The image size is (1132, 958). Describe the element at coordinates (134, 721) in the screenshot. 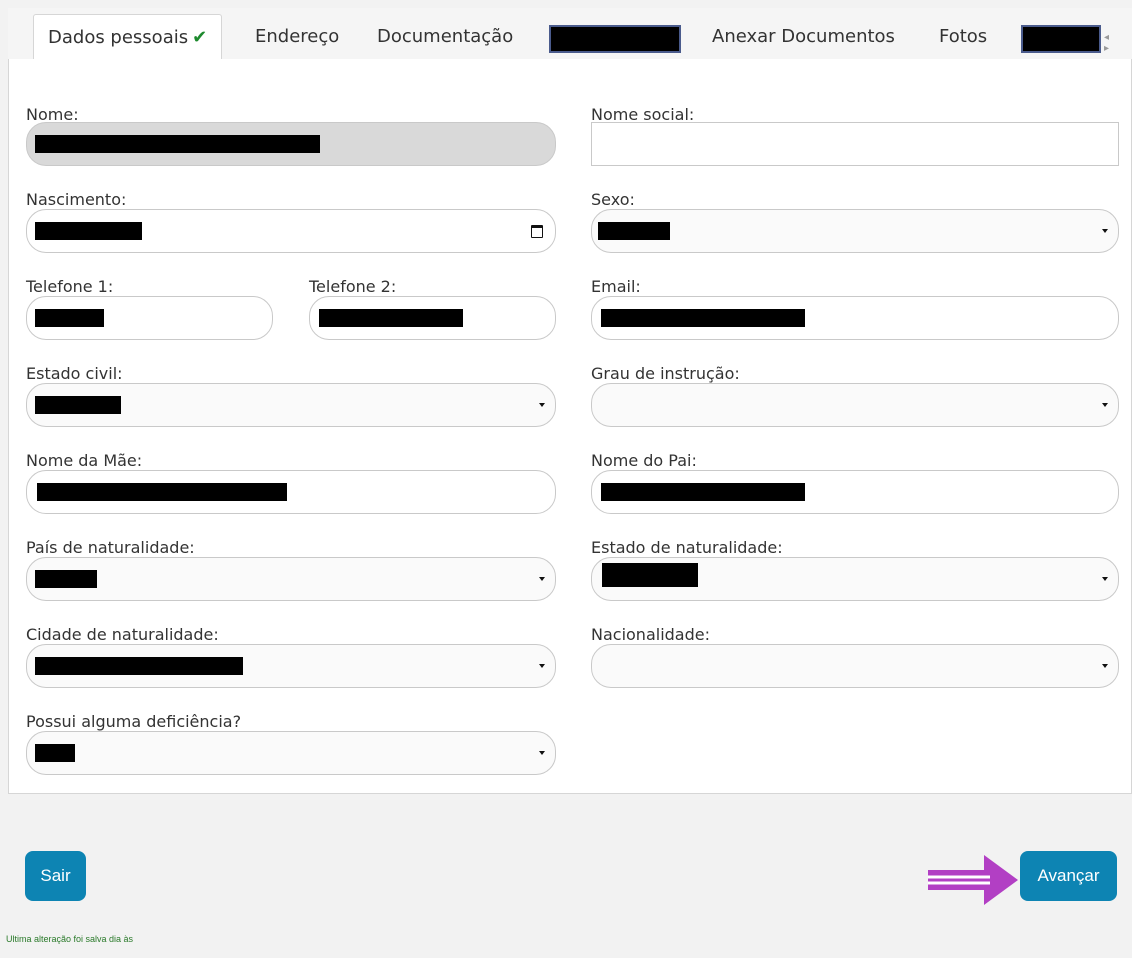

I see `deficiencia-label: Possui alguma deficiência?` at that location.